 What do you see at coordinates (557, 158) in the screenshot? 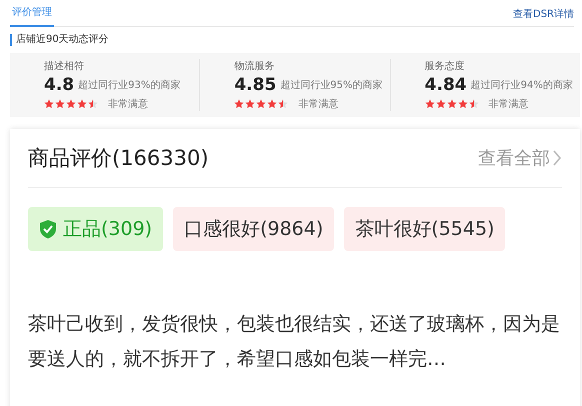
I see `chevron-right-icon` at bounding box center [557, 158].